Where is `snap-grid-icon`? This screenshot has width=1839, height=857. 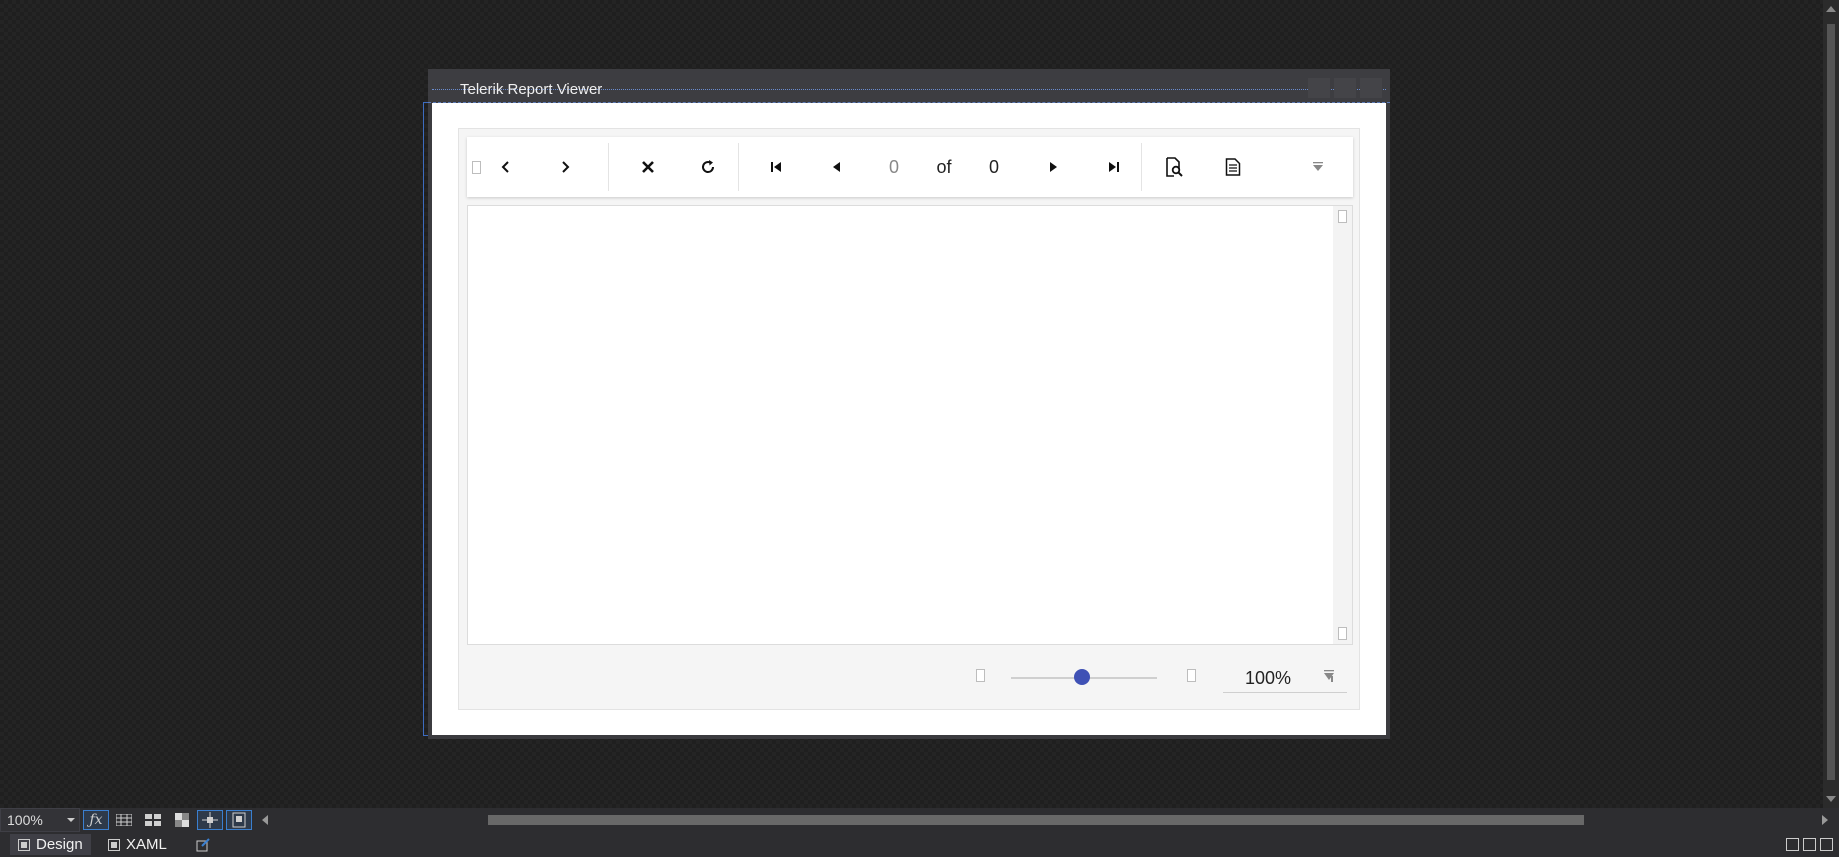
snap-grid-icon is located at coordinates (153, 820).